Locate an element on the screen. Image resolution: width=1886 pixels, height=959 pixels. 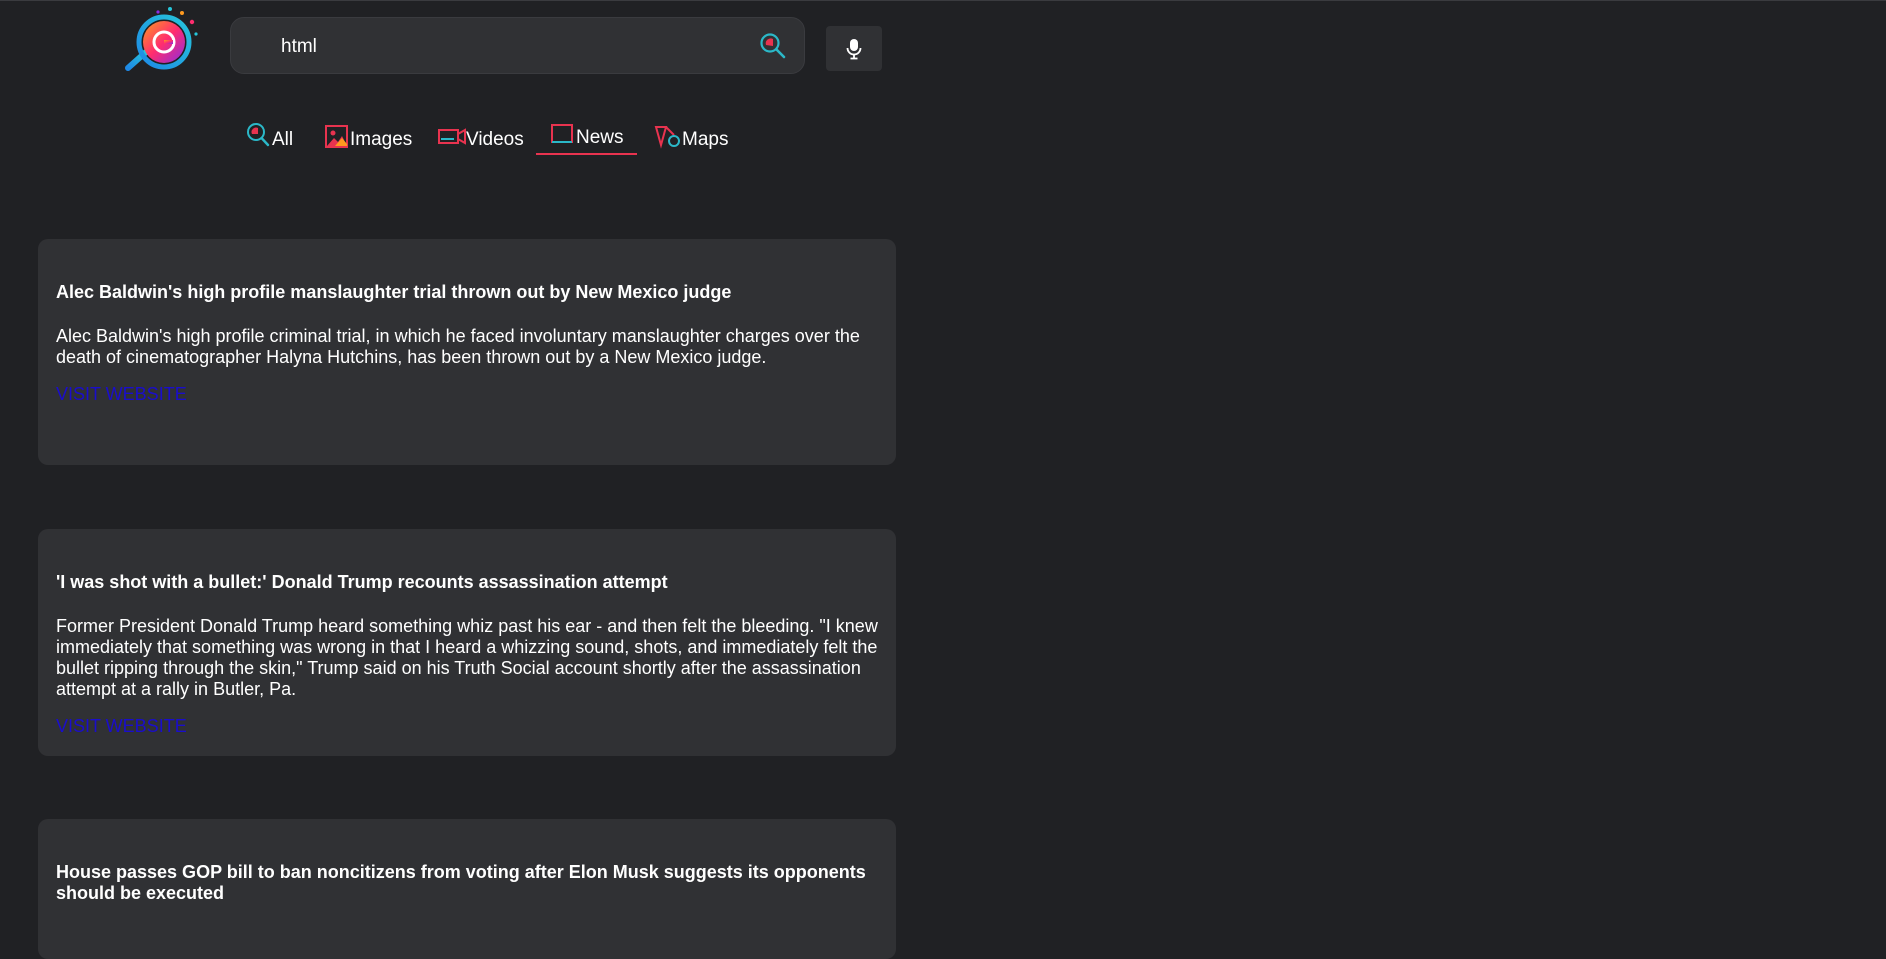
news-icon is located at coordinates (562, 133).